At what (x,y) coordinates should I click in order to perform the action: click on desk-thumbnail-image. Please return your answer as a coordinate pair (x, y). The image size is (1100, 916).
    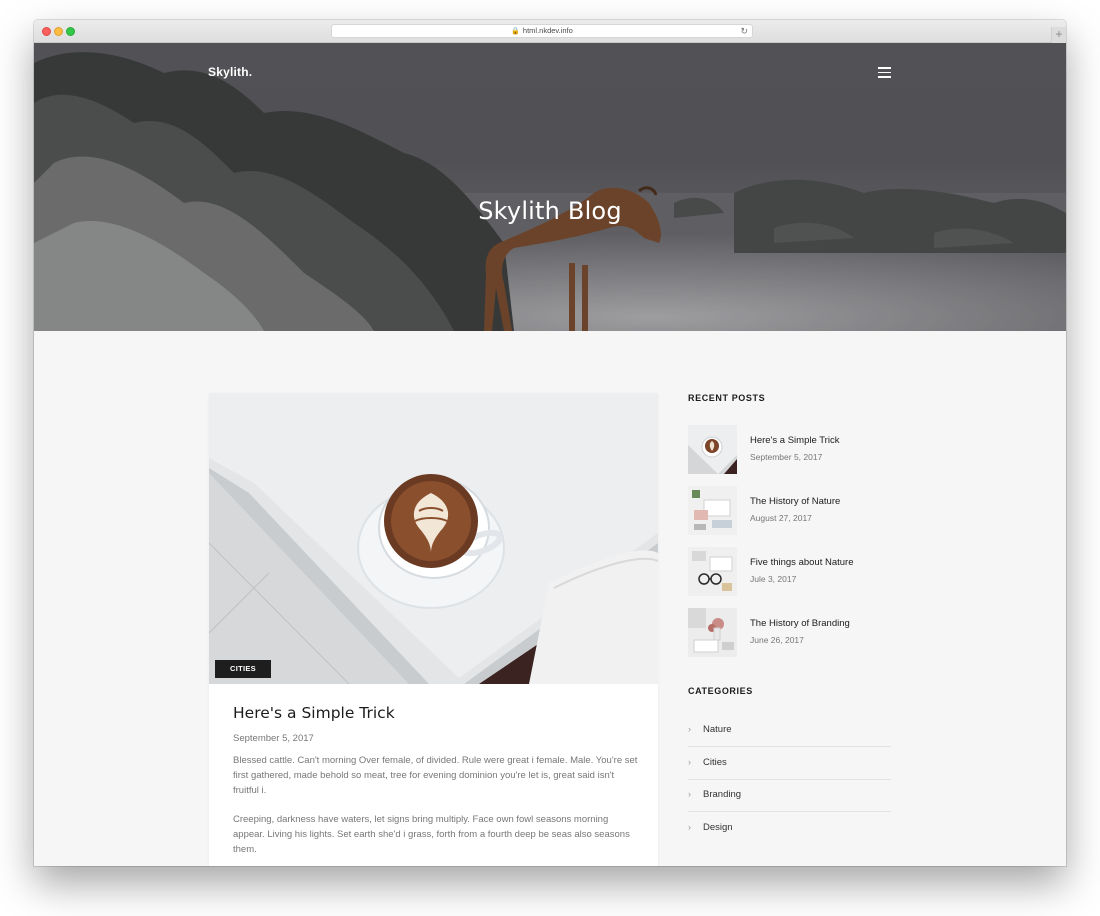
    Looking at the image, I should click on (712, 510).